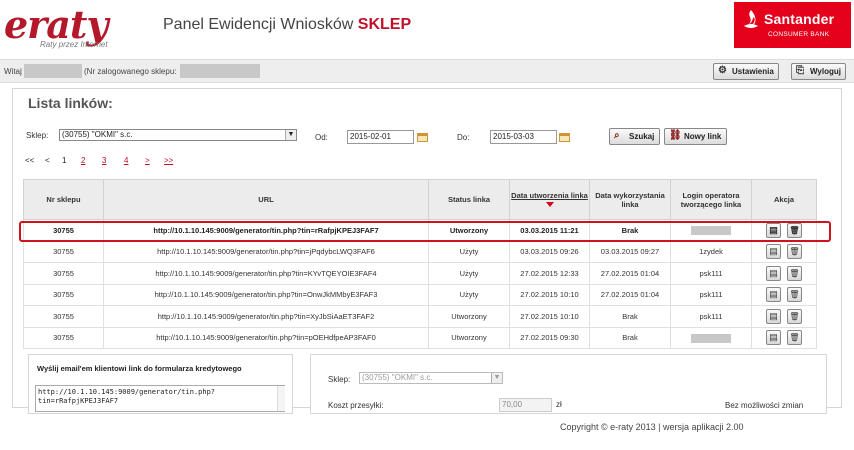 The height and width of the screenshot is (450, 854). What do you see at coordinates (559, 404) in the screenshot?
I see `currency-label: zł` at bounding box center [559, 404].